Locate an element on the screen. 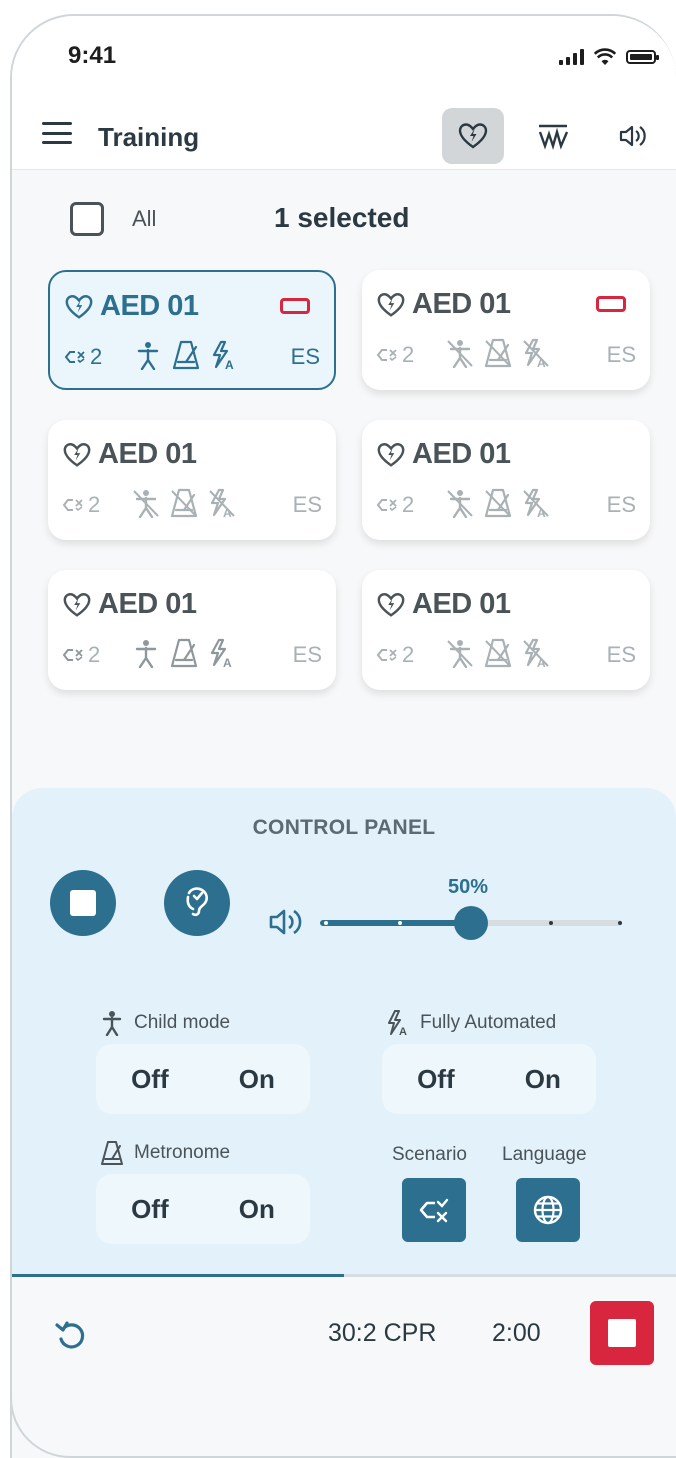  language-label: Language is located at coordinates (544, 1154).